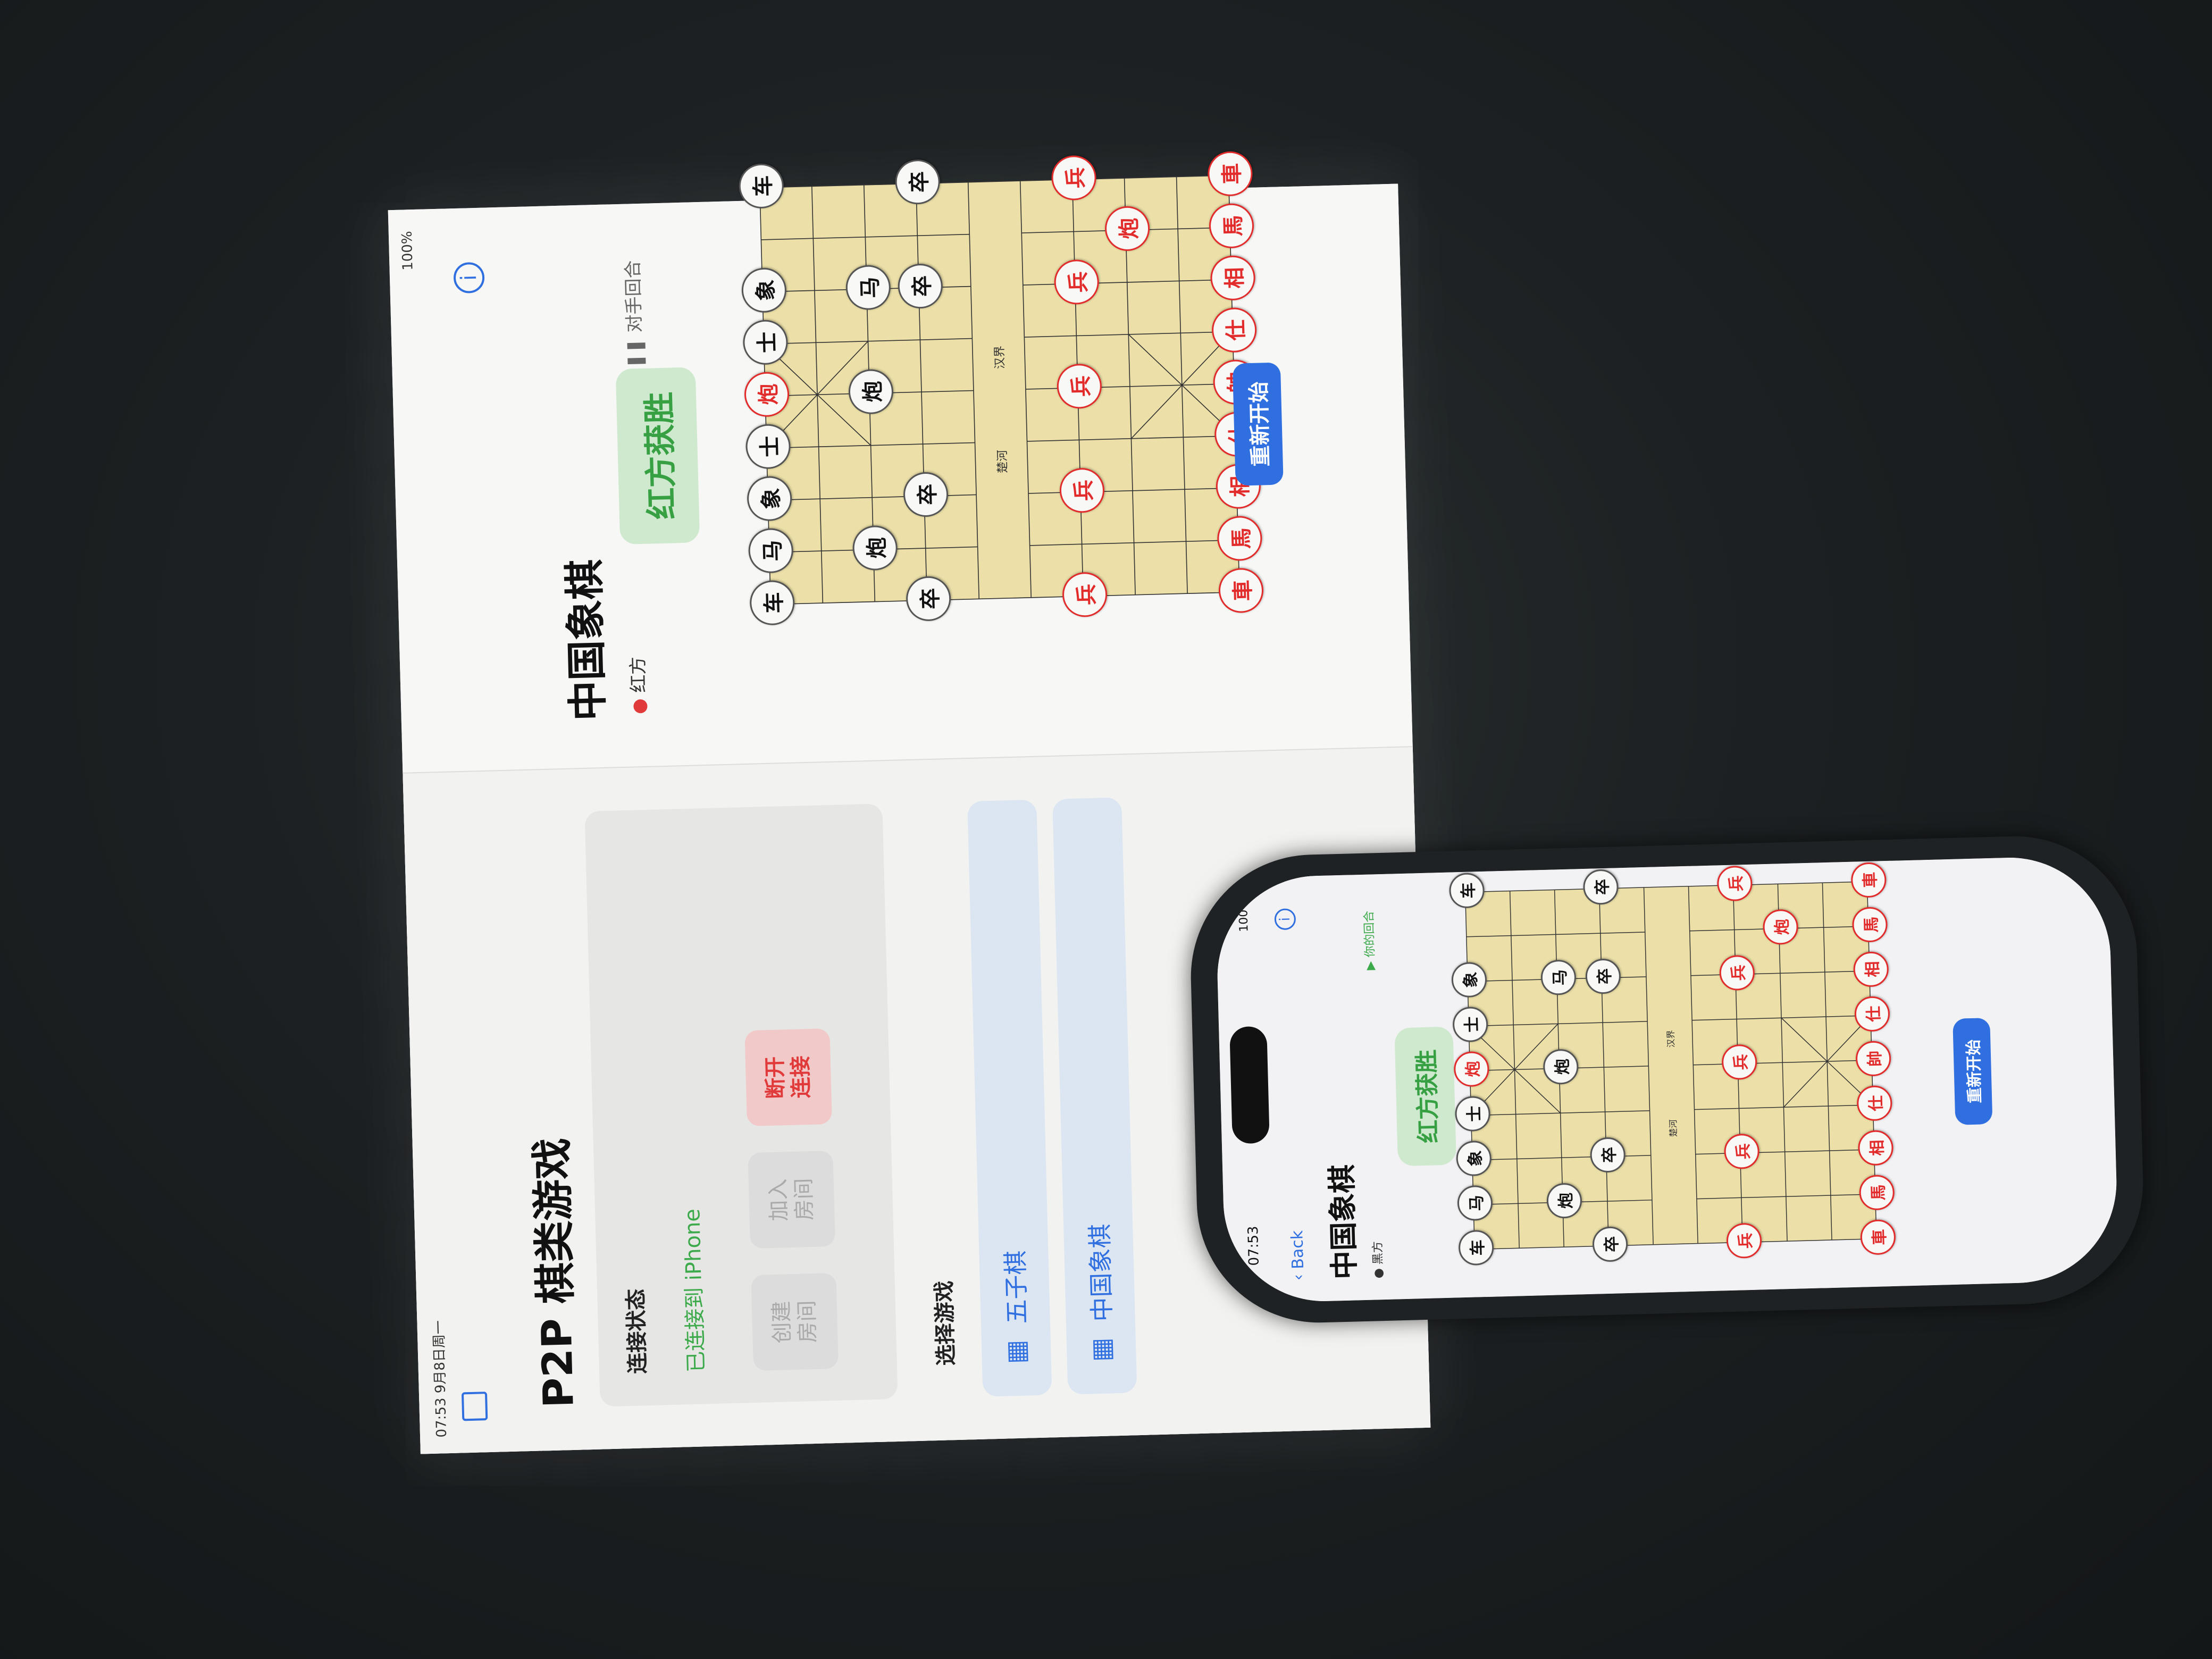 The image size is (2212, 1659). I want to click on turn-indicator: ❚❚ 对手回合, so click(632, 314).